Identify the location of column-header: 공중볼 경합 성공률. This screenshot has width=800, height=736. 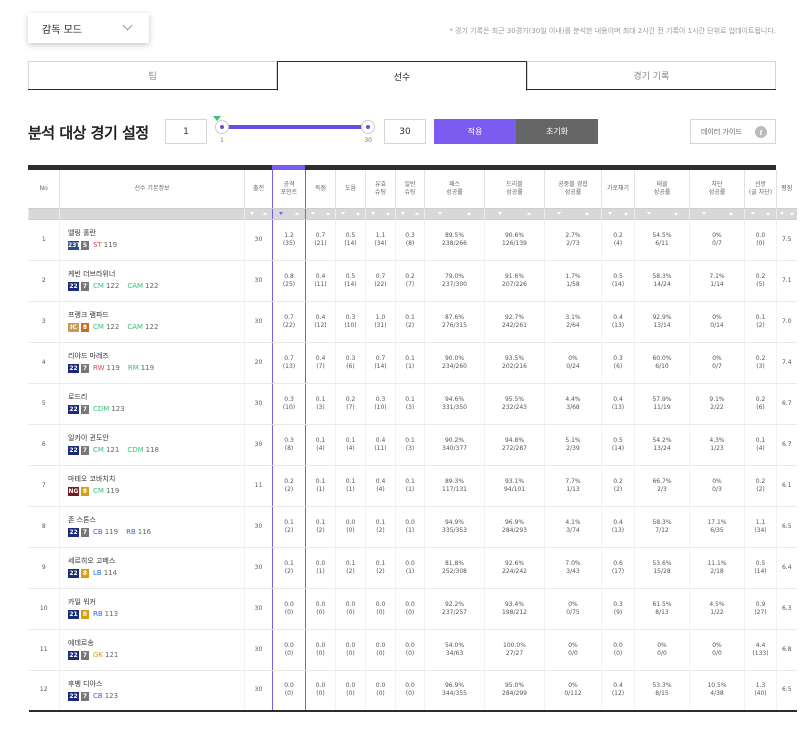
(573, 189).